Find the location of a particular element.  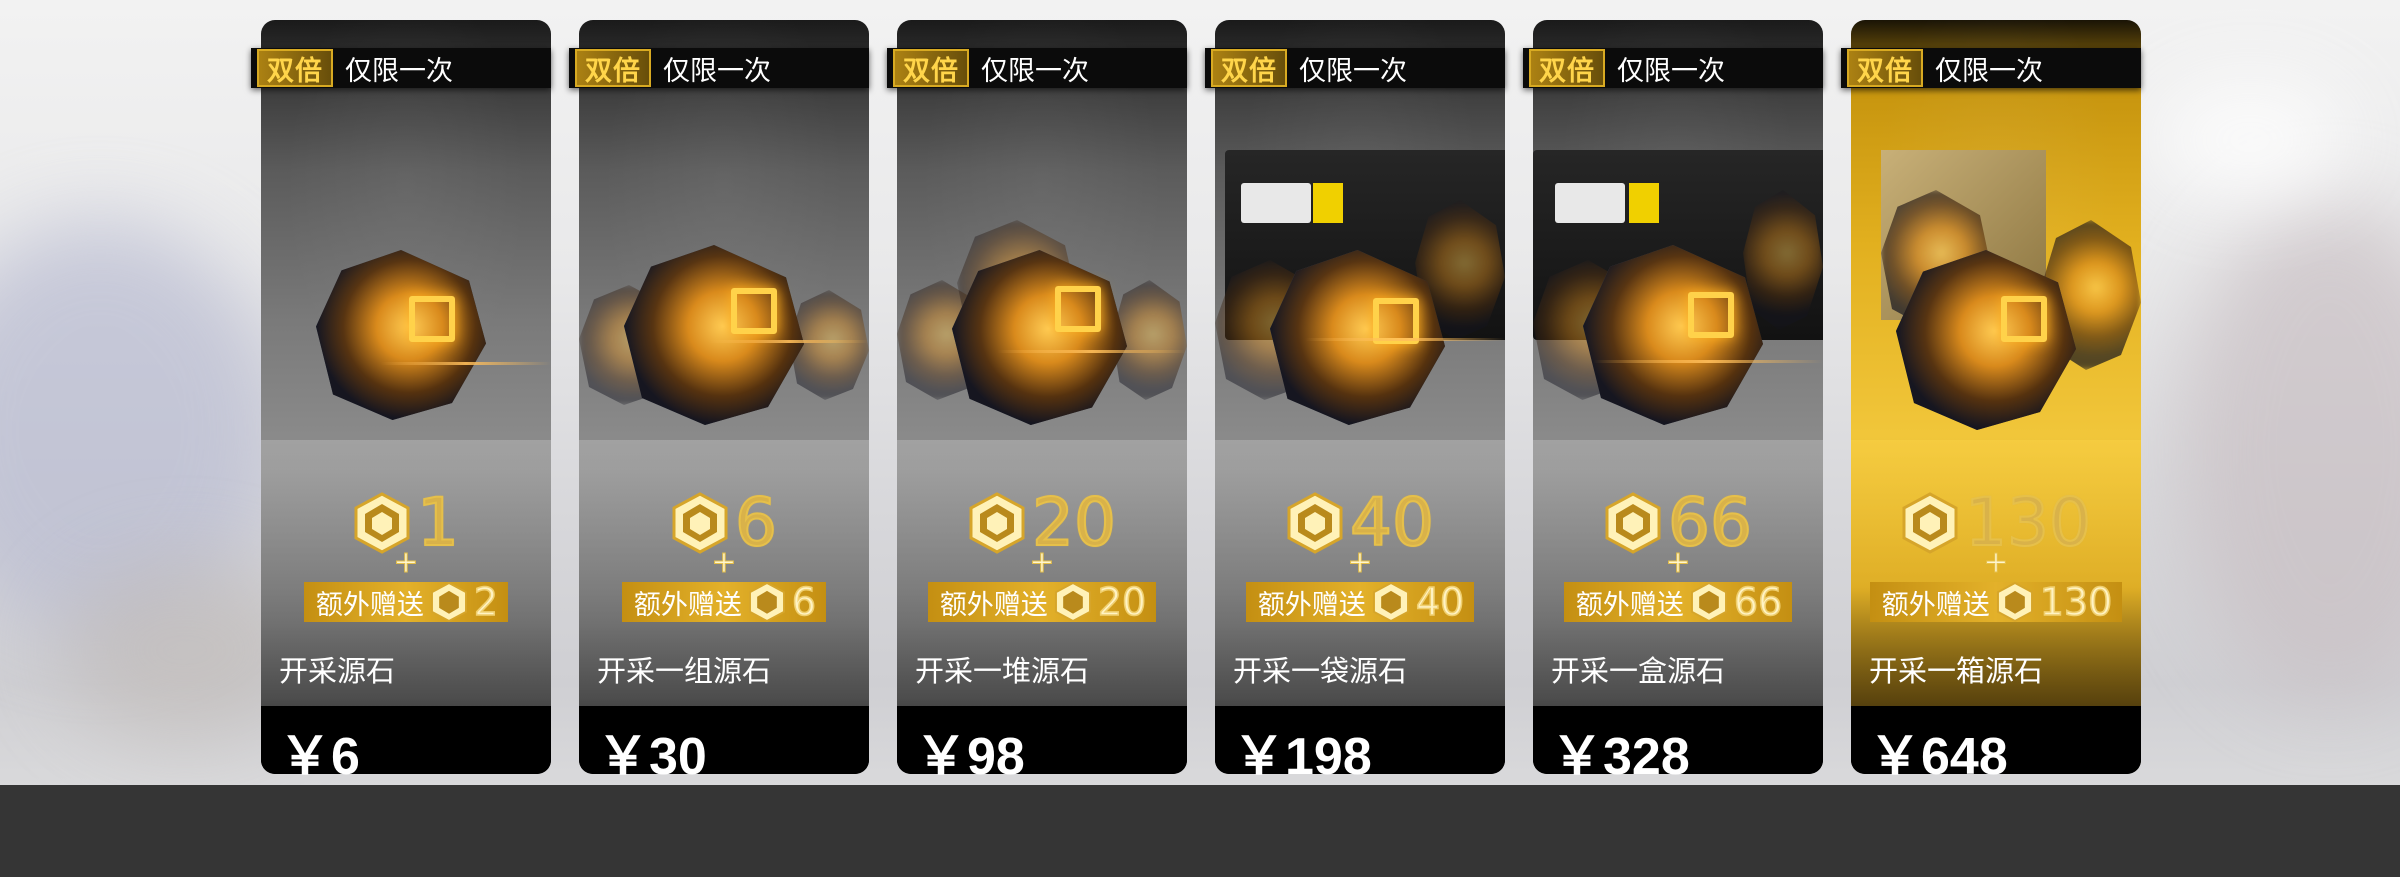

pack-name: 开采一堆源石 is located at coordinates (1002, 671).